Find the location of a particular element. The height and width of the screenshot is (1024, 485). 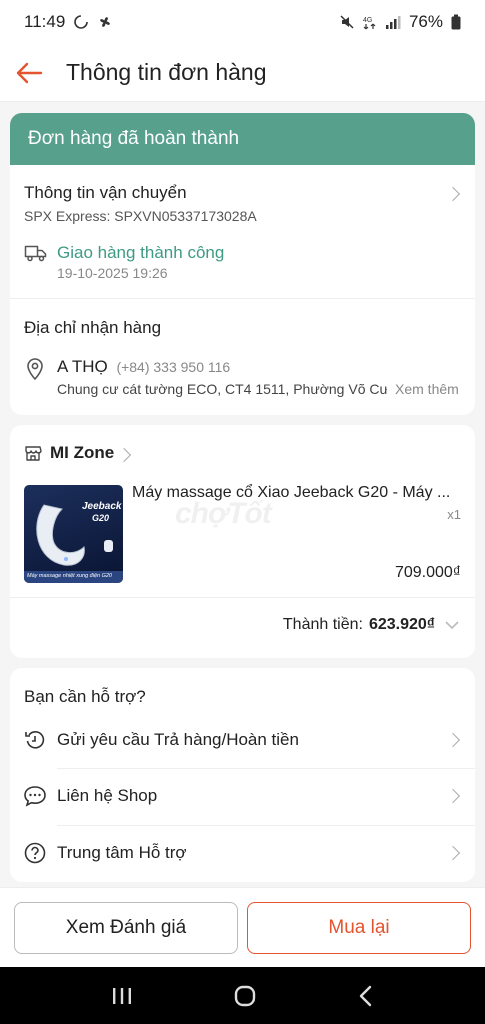

address-title: Địa chỉ nhận hàng is located at coordinates (93, 327).